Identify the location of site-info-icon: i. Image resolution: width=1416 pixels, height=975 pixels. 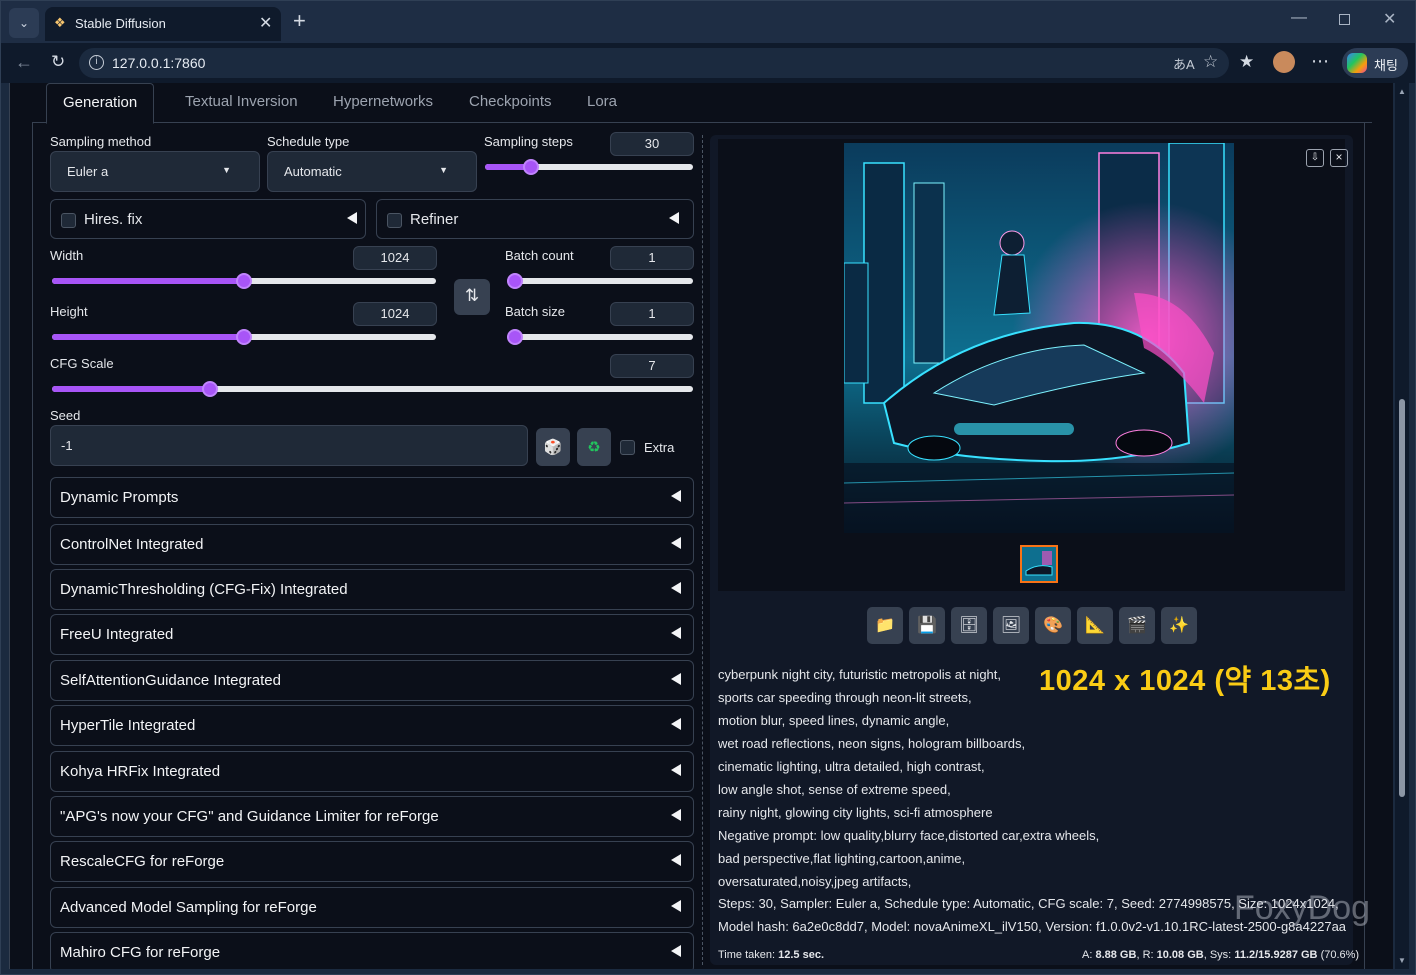
(96, 62).